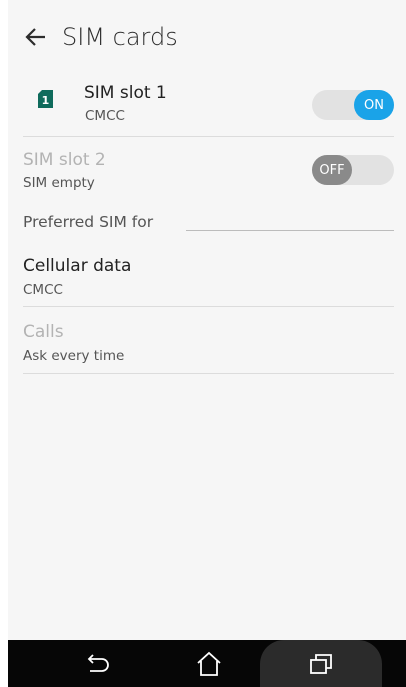  I want to click on home-icon, so click(209, 663).